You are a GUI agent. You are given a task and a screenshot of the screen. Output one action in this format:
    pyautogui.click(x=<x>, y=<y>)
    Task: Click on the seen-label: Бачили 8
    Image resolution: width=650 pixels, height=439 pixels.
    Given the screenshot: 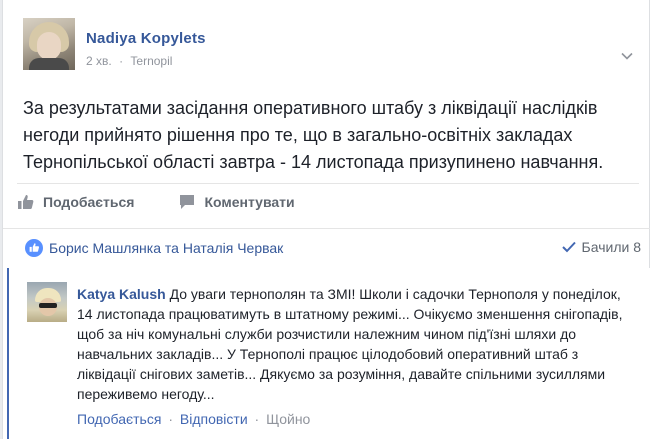 What is the action you would take?
    pyautogui.click(x=611, y=247)
    